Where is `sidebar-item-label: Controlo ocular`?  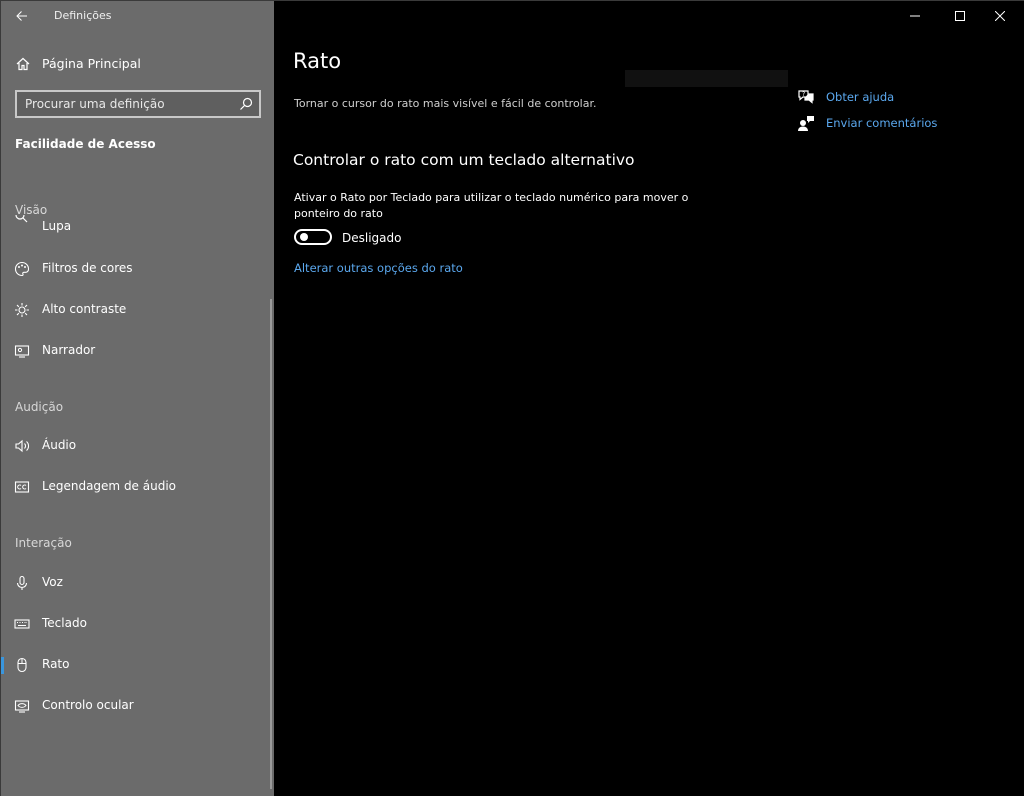 sidebar-item-label: Controlo ocular is located at coordinates (88, 705).